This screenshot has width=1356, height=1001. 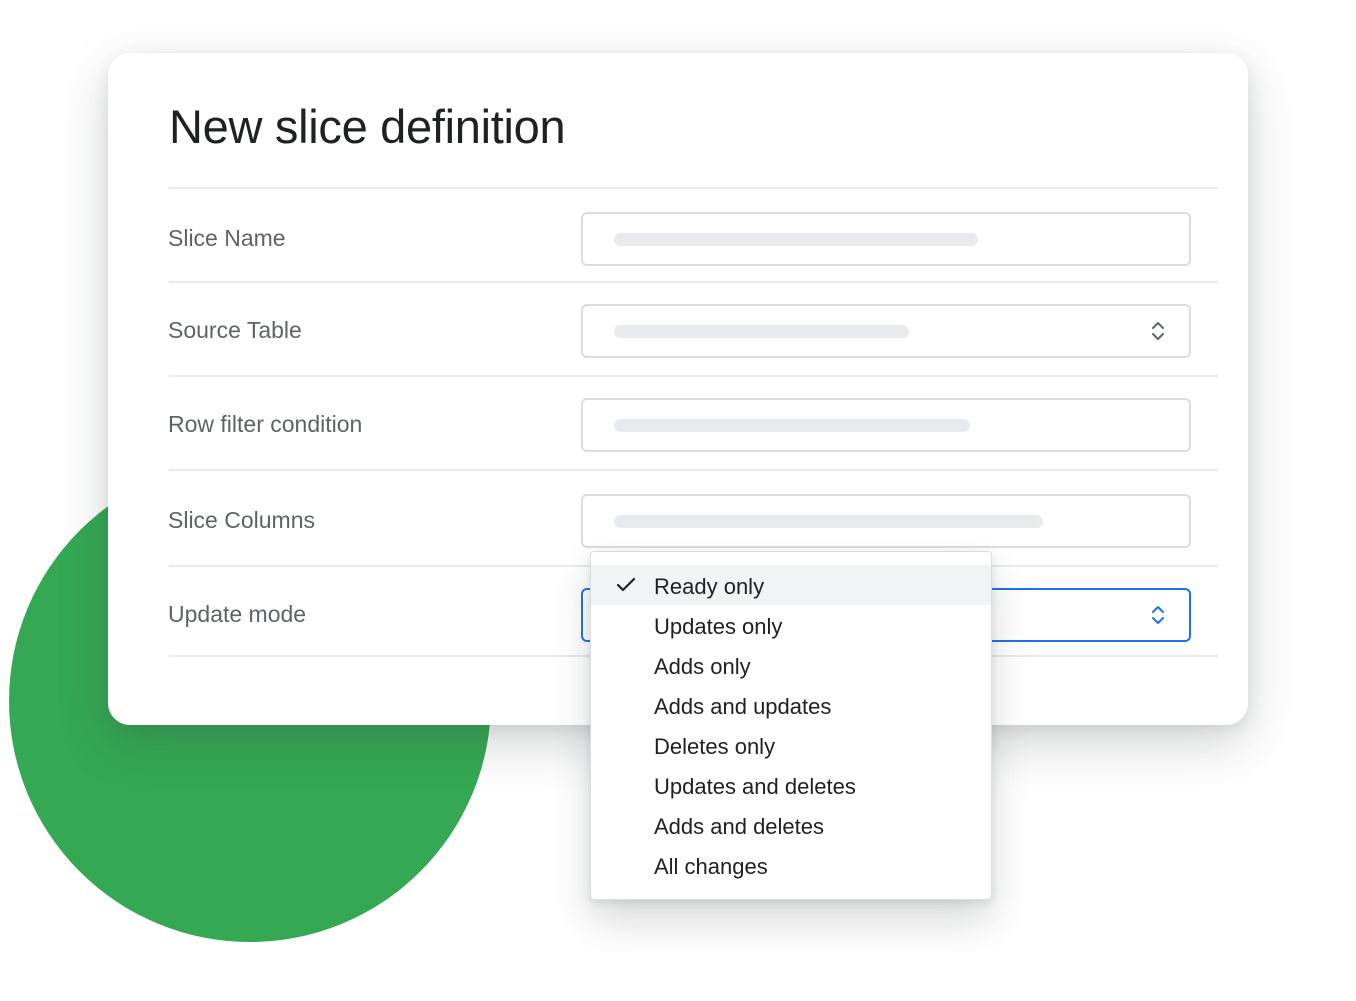 I want to click on row-filter-input, so click(x=886, y=425).